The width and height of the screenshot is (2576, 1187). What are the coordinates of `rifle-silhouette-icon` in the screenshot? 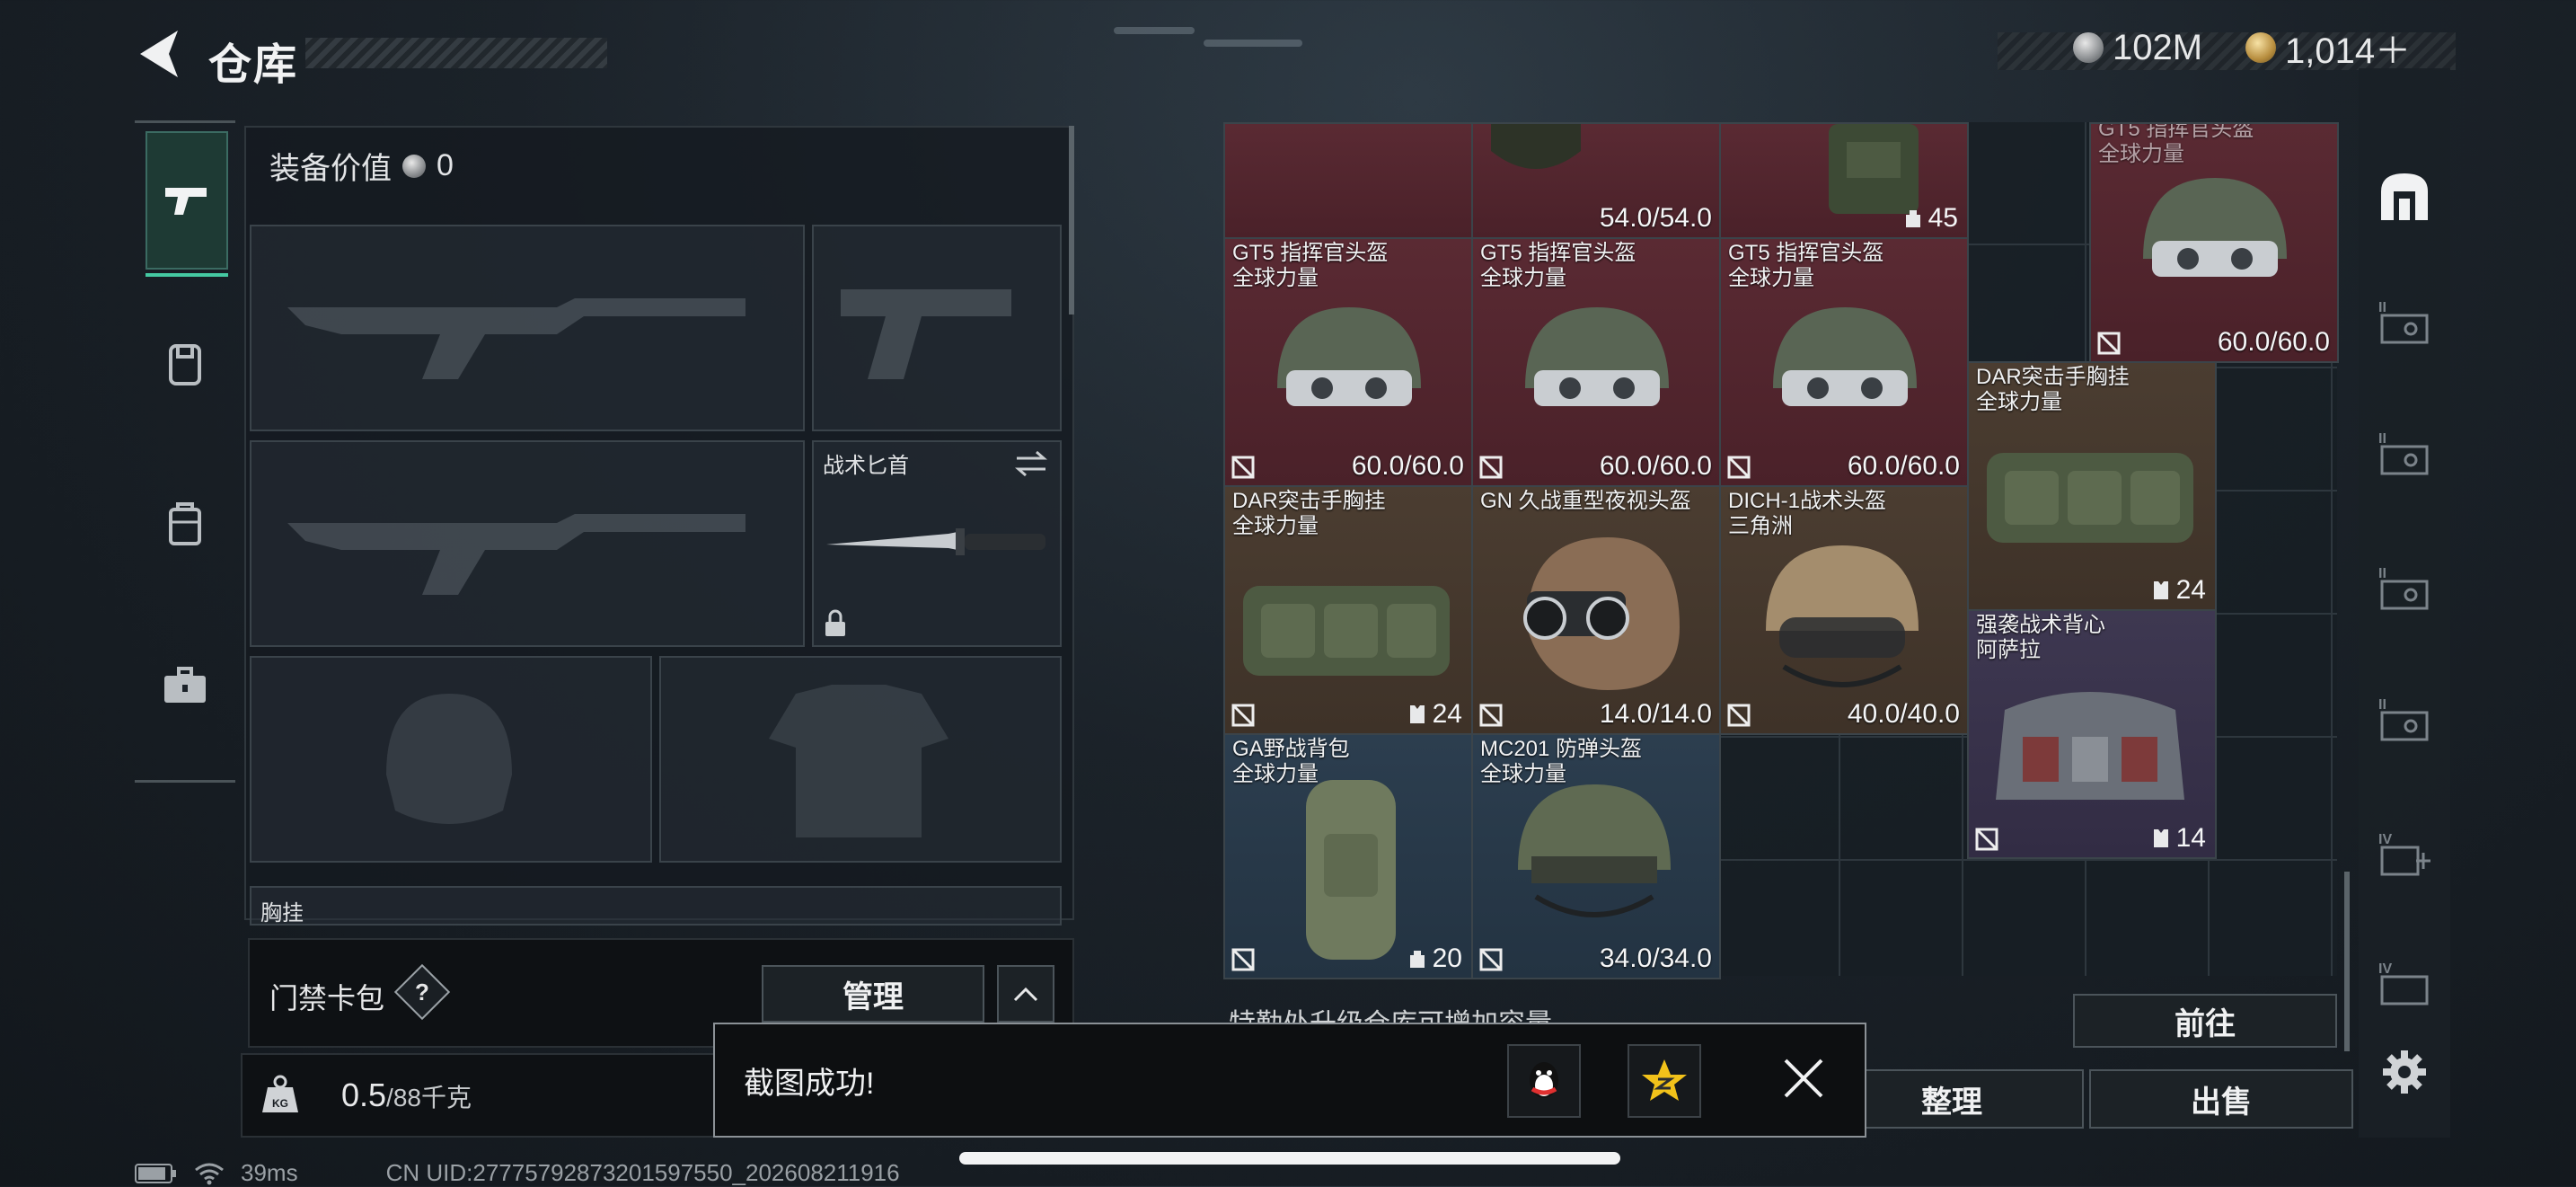 It's located at (516, 338).